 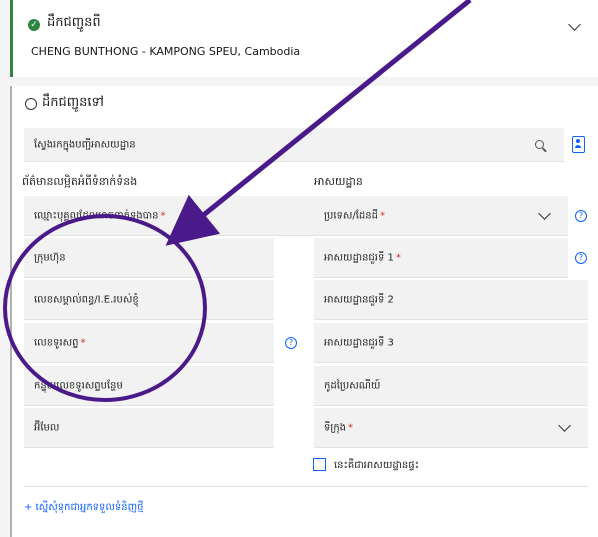 I want to click on search-icon, so click(x=539, y=144).